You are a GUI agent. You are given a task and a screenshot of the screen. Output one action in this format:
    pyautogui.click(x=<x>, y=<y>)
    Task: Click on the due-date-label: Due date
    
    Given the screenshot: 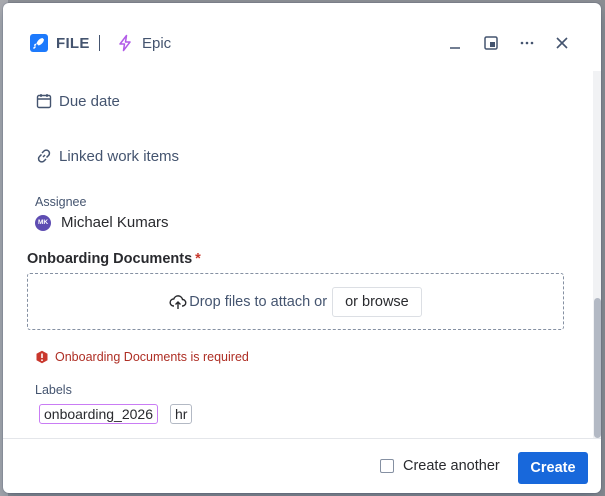 What is the action you would take?
    pyautogui.click(x=89, y=101)
    